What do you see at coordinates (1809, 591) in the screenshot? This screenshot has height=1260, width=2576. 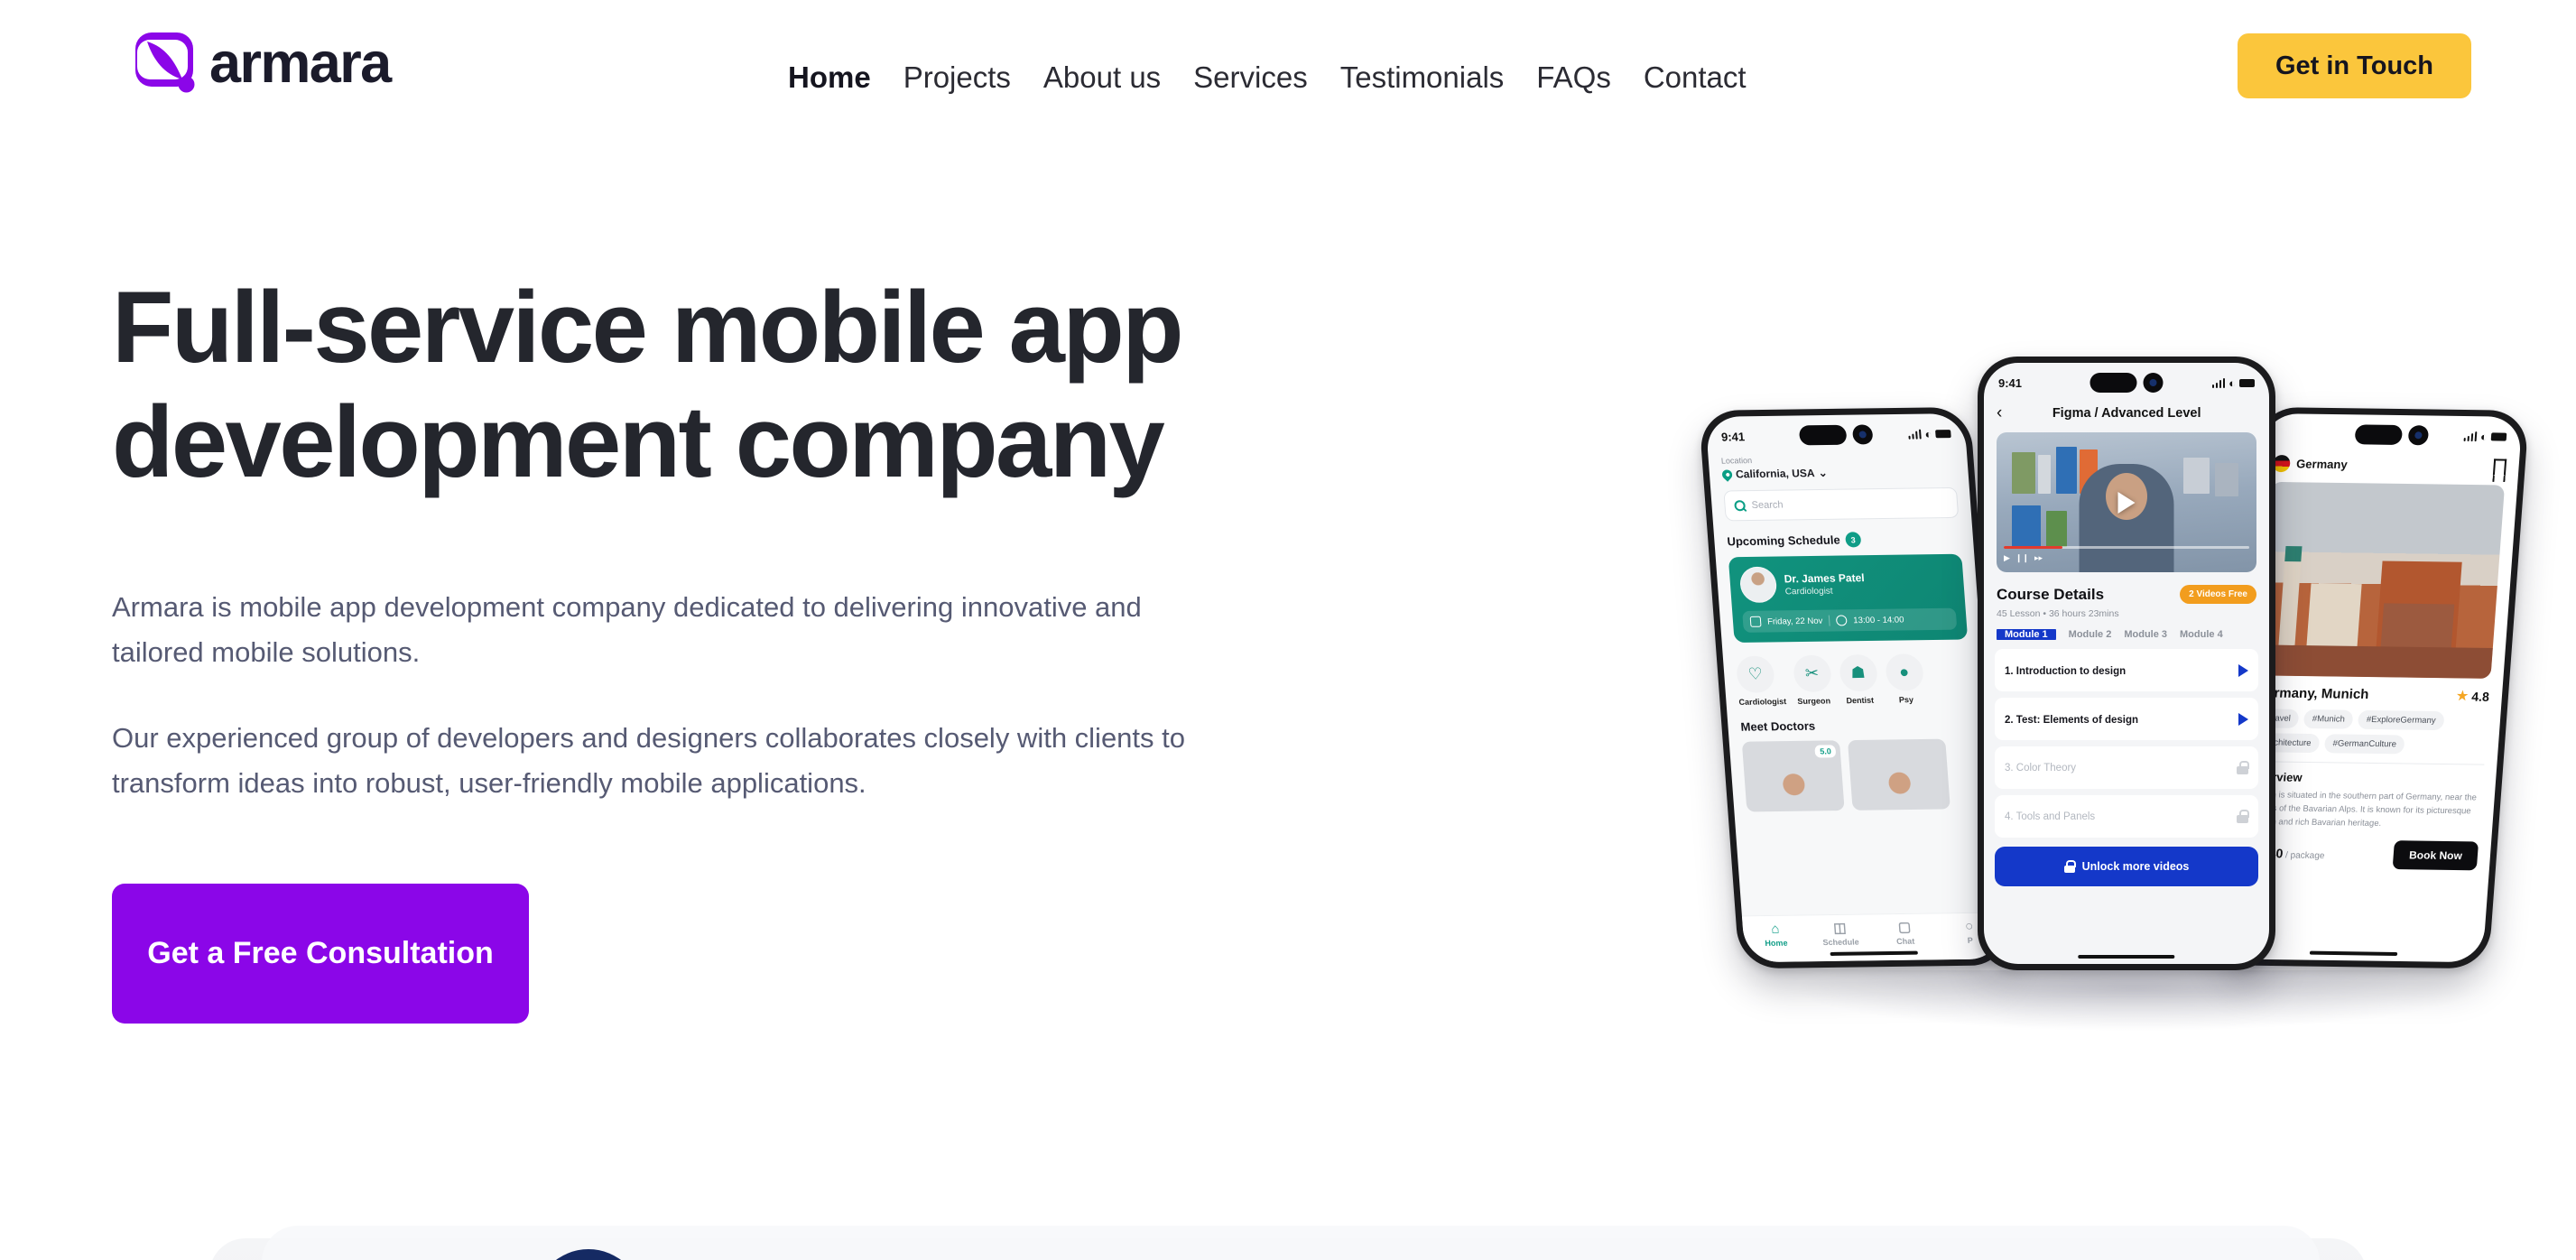 I see `doctor-role: Cardiologist` at bounding box center [1809, 591].